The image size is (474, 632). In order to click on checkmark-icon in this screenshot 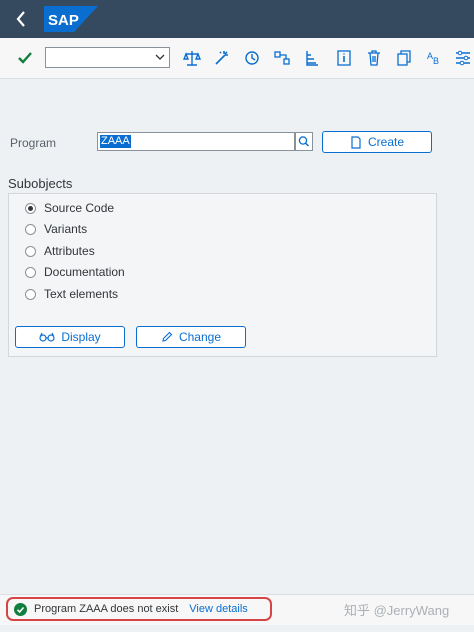, I will do `click(25, 58)`.